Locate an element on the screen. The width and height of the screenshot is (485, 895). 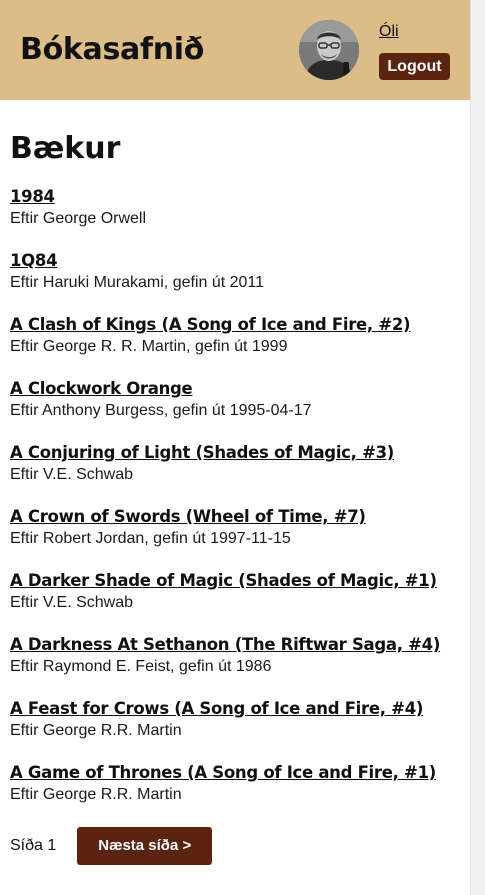
next-page-button: Næsta síða > is located at coordinates (145, 846).